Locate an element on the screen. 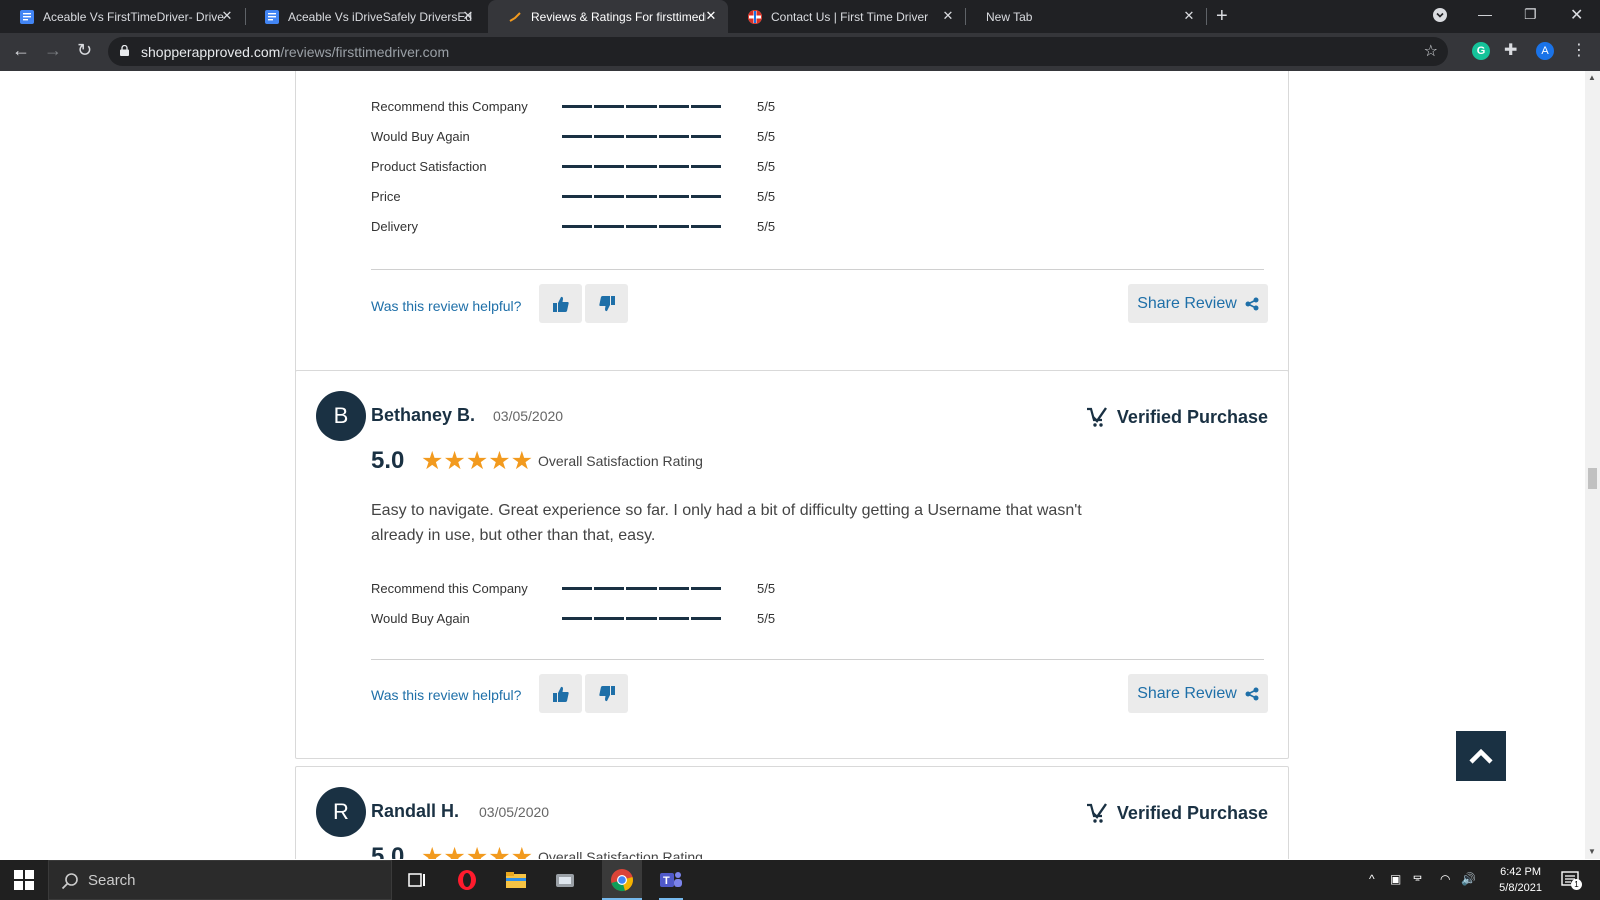 The image size is (1600, 900). avatar: B is located at coordinates (341, 416).